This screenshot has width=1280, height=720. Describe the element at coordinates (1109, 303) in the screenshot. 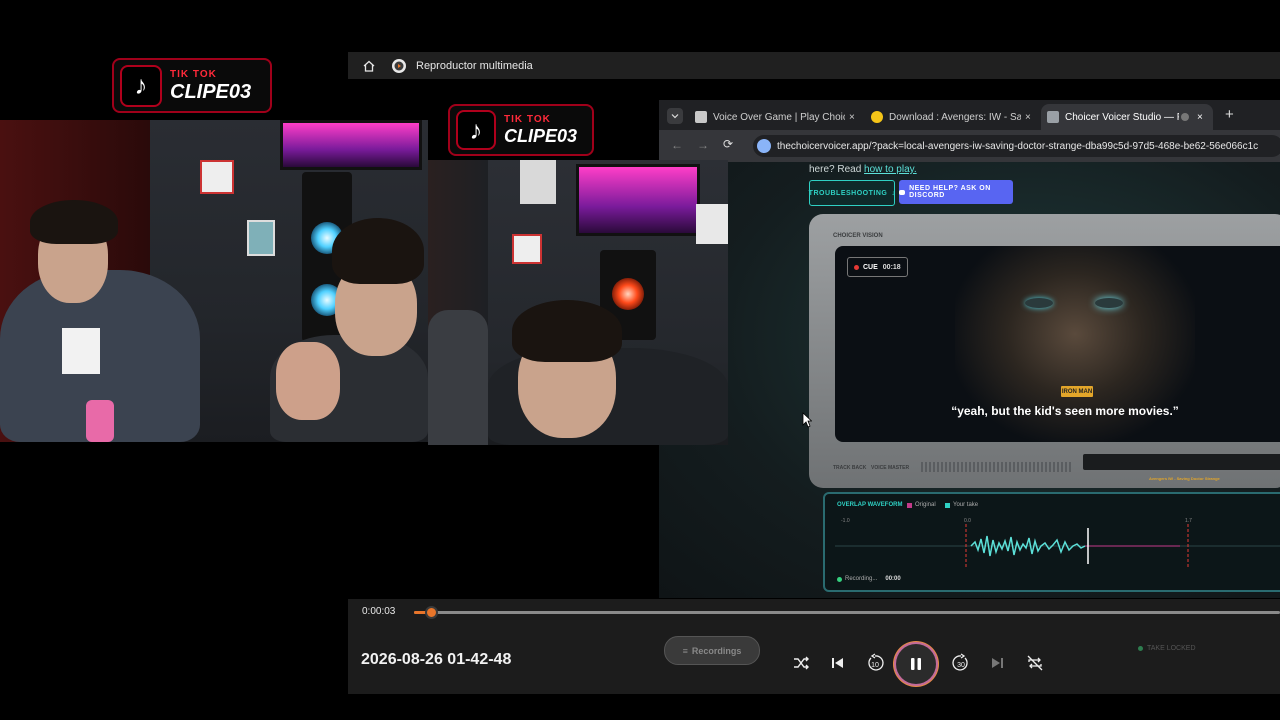

I see `scene-eye-right` at that location.